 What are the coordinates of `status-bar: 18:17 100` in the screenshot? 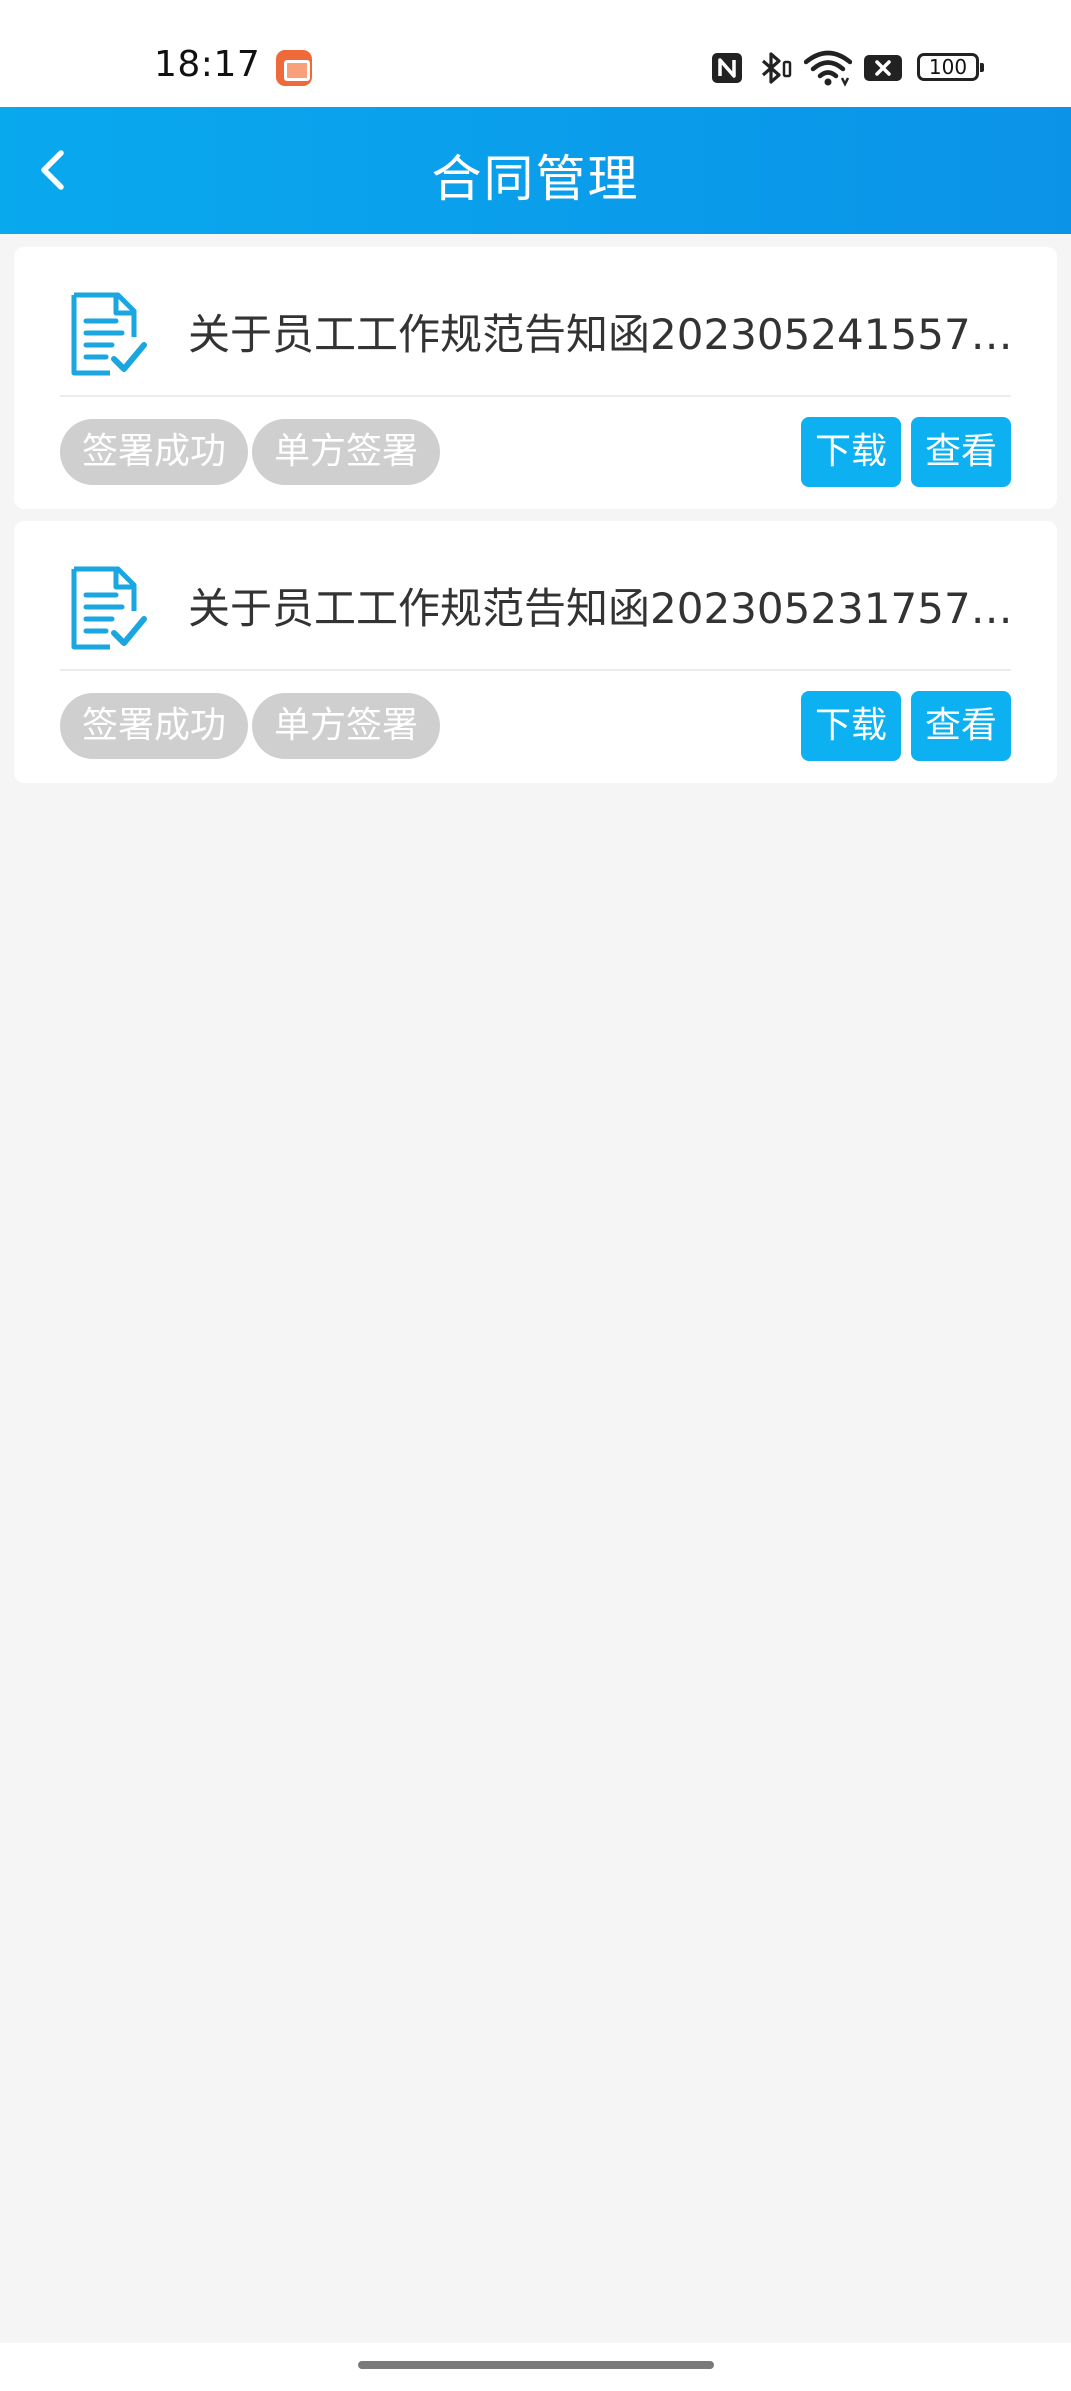 It's located at (535, 53).